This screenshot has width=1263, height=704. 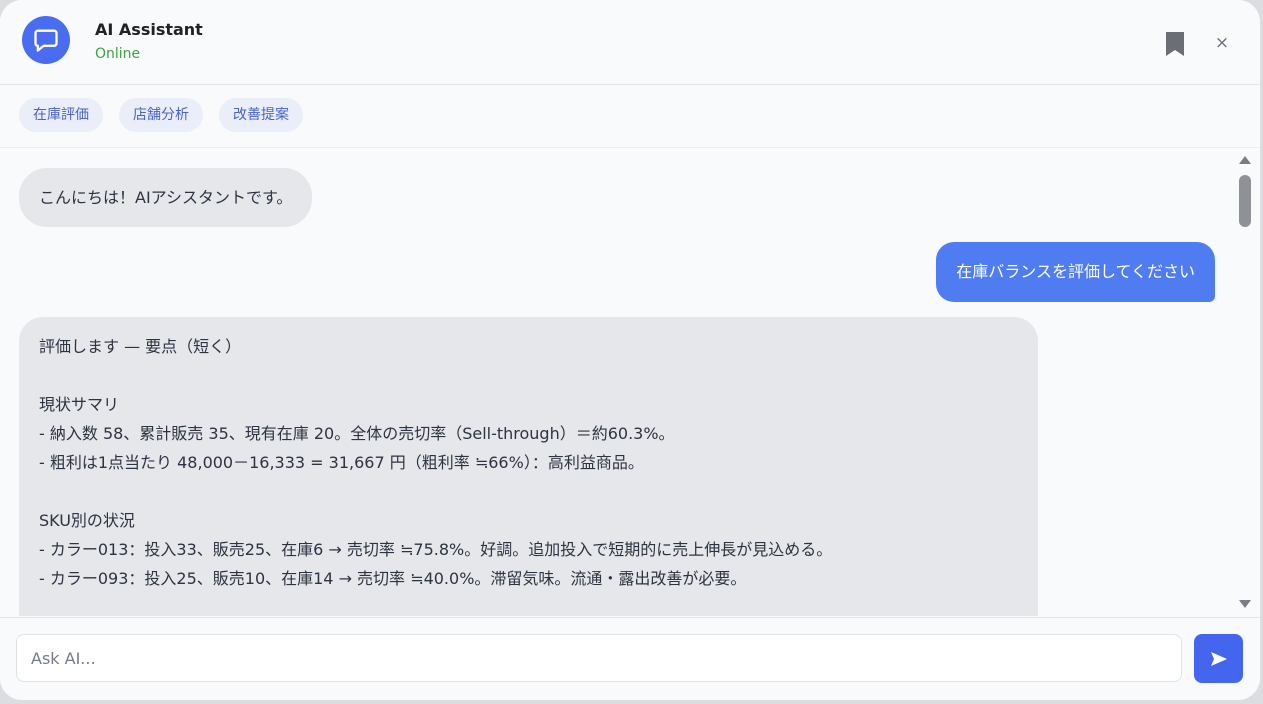 What do you see at coordinates (1075, 272) in the screenshot?
I see `user-message: 在庫バランスを評価してください` at bounding box center [1075, 272].